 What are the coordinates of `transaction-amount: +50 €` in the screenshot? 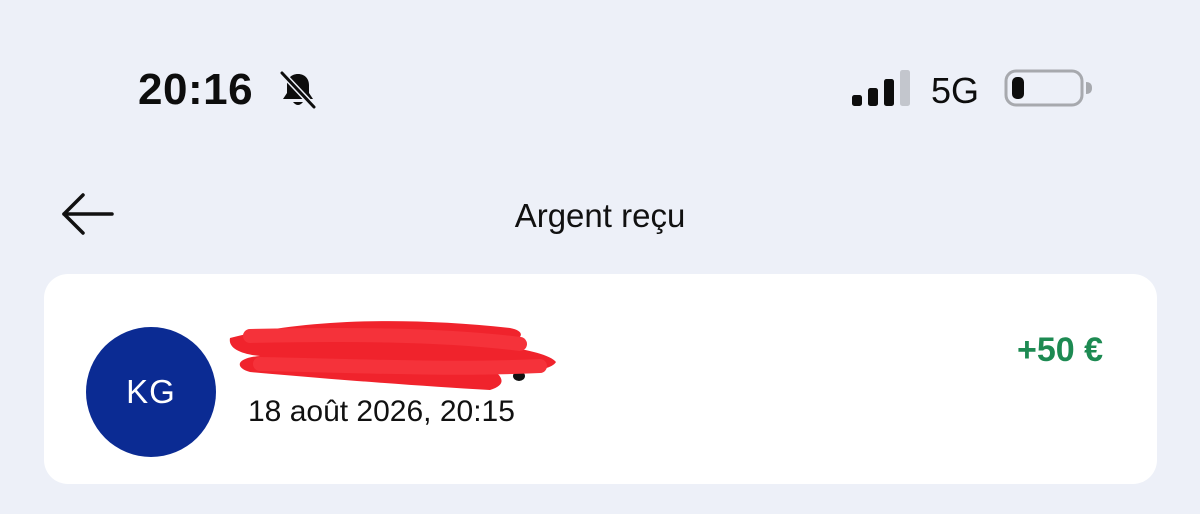 It's located at (1059, 350).